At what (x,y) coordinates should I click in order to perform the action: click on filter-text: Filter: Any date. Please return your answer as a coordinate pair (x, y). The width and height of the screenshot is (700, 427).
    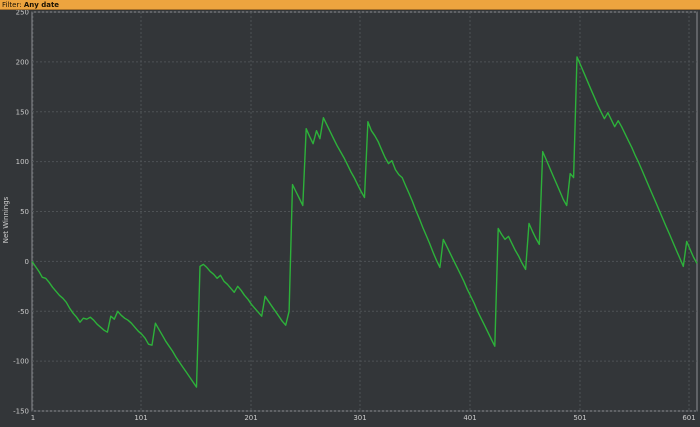
    Looking at the image, I should click on (30, 5).